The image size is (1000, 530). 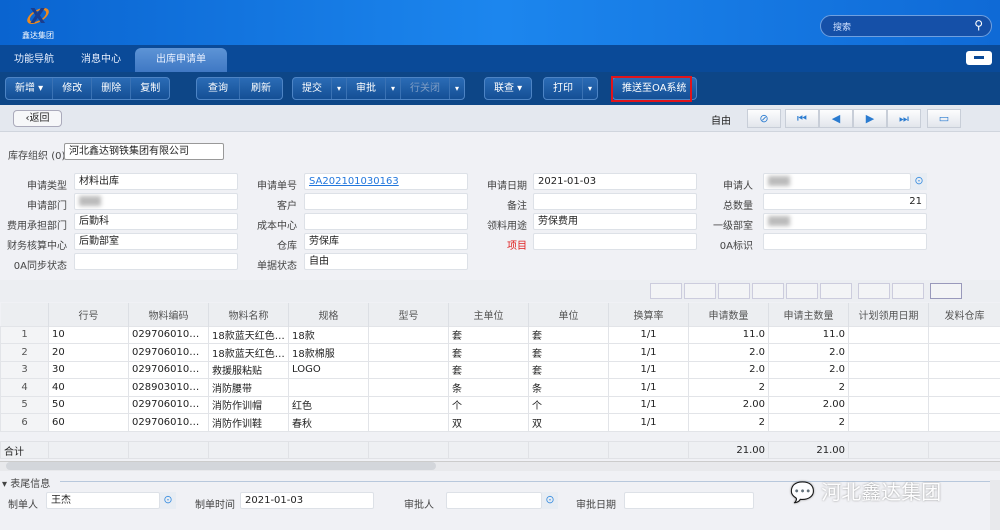 What do you see at coordinates (666, 291) in the screenshot?
I see `add-row-icon` at bounding box center [666, 291].